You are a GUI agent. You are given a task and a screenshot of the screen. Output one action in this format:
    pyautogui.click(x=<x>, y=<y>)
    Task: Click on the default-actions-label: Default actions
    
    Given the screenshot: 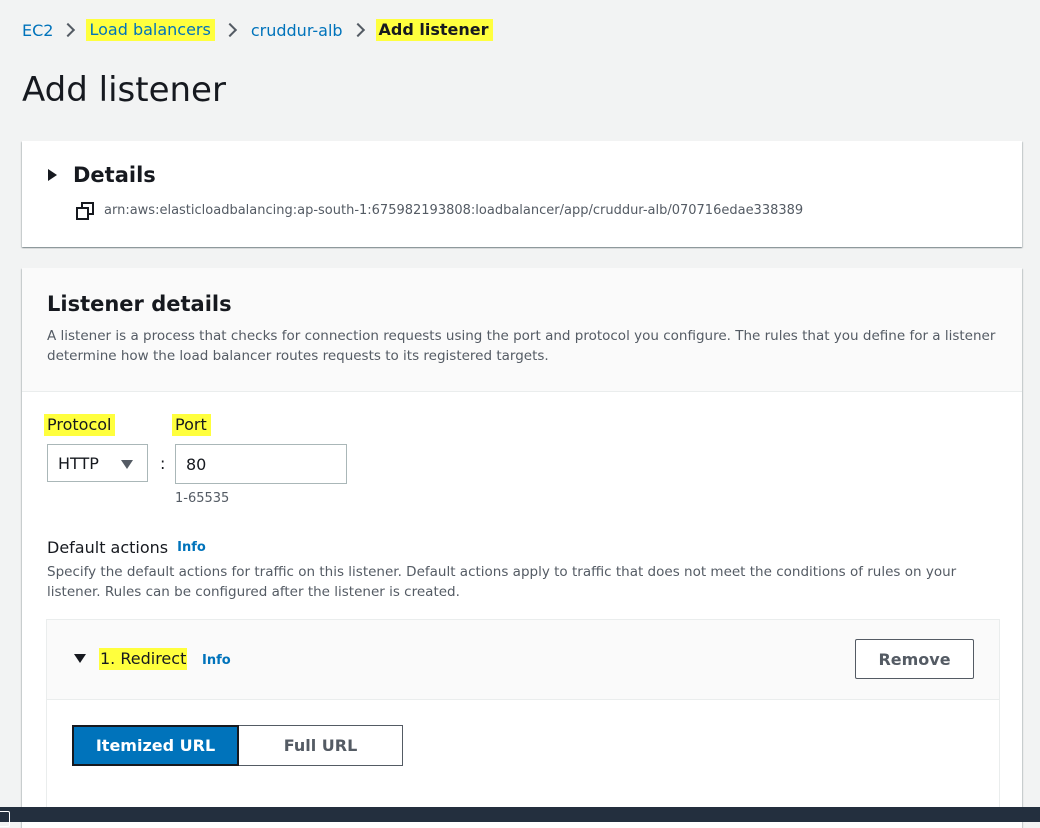 What is the action you would take?
    pyautogui.click(x=108, y=547)
    